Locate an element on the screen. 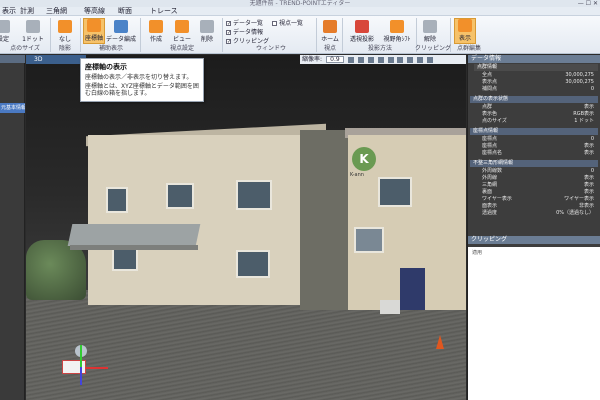 This screenshot has width=600, height=400. info-row: 座標点 0 is located at coordinates (538, 139).